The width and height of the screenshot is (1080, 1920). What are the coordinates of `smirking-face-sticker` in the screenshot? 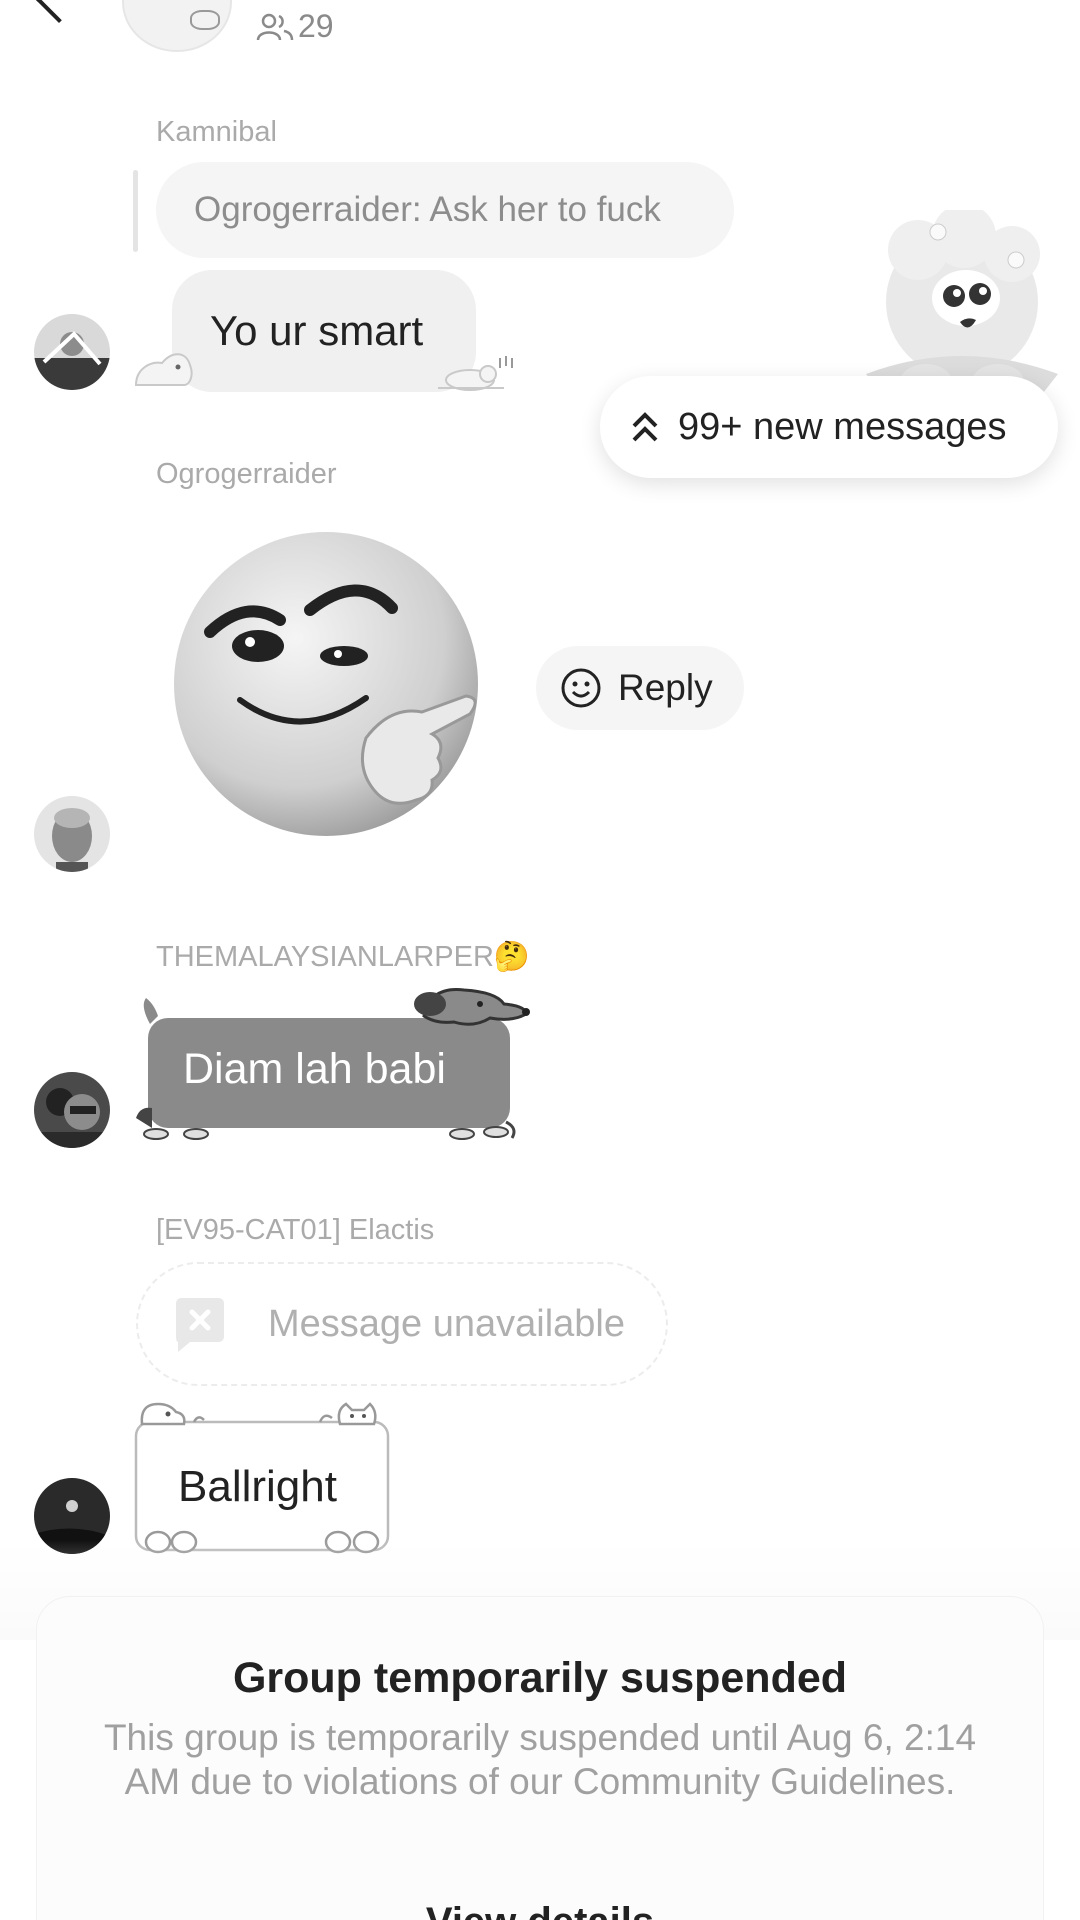 It's located at (328, 686).